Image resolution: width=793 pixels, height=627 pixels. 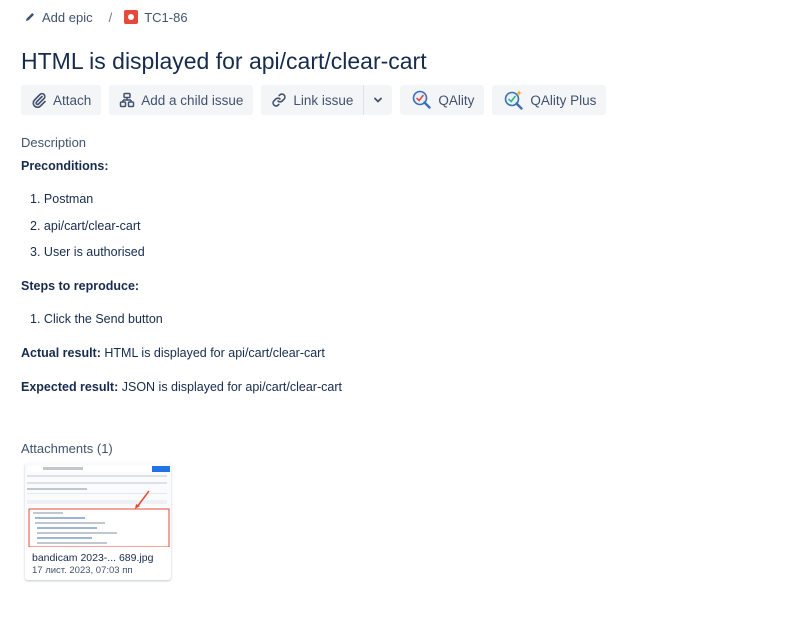 I want to click on issue-key-link: TC1-86, so click(x=156, y=17).